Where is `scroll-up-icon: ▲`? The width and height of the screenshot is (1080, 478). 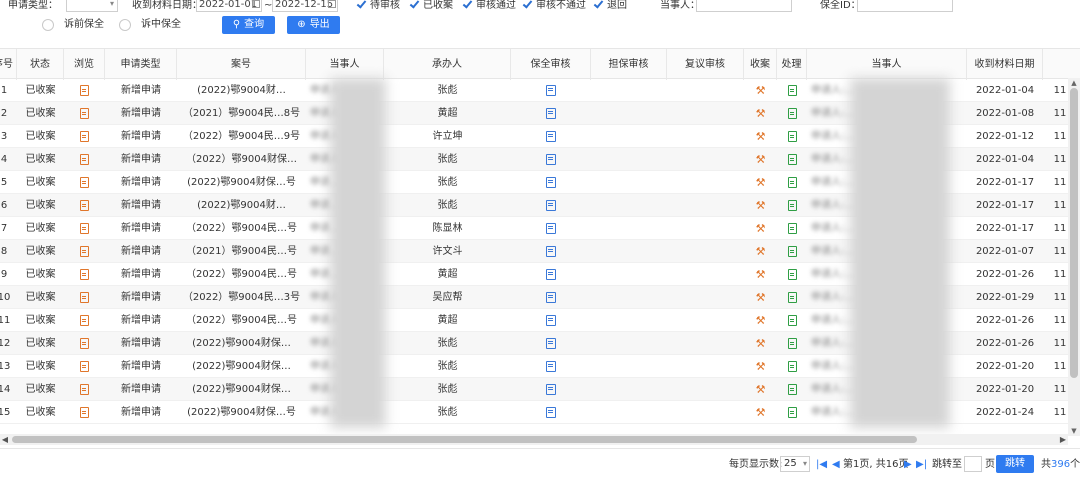
scroll-up-icon: ▲ is located at coordinates (1074, 83).